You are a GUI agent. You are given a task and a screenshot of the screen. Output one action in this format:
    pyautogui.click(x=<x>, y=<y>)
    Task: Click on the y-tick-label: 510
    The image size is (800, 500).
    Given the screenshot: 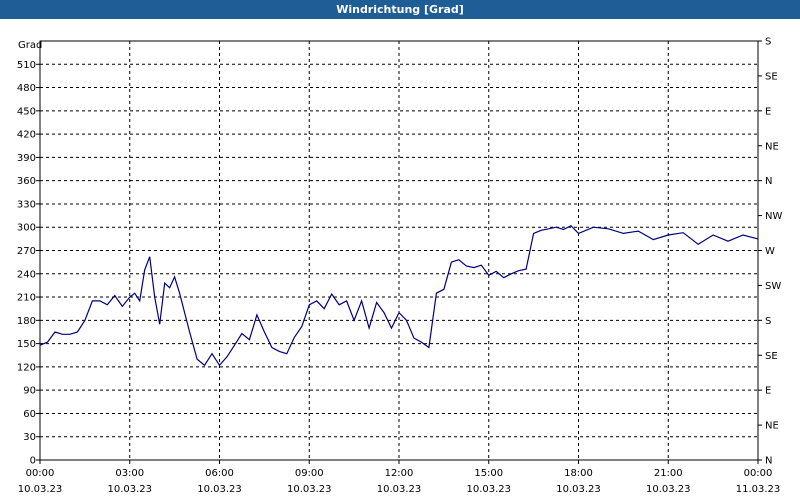 What is the action you would take?
    pyautogui.click(x=26, y=65)
    